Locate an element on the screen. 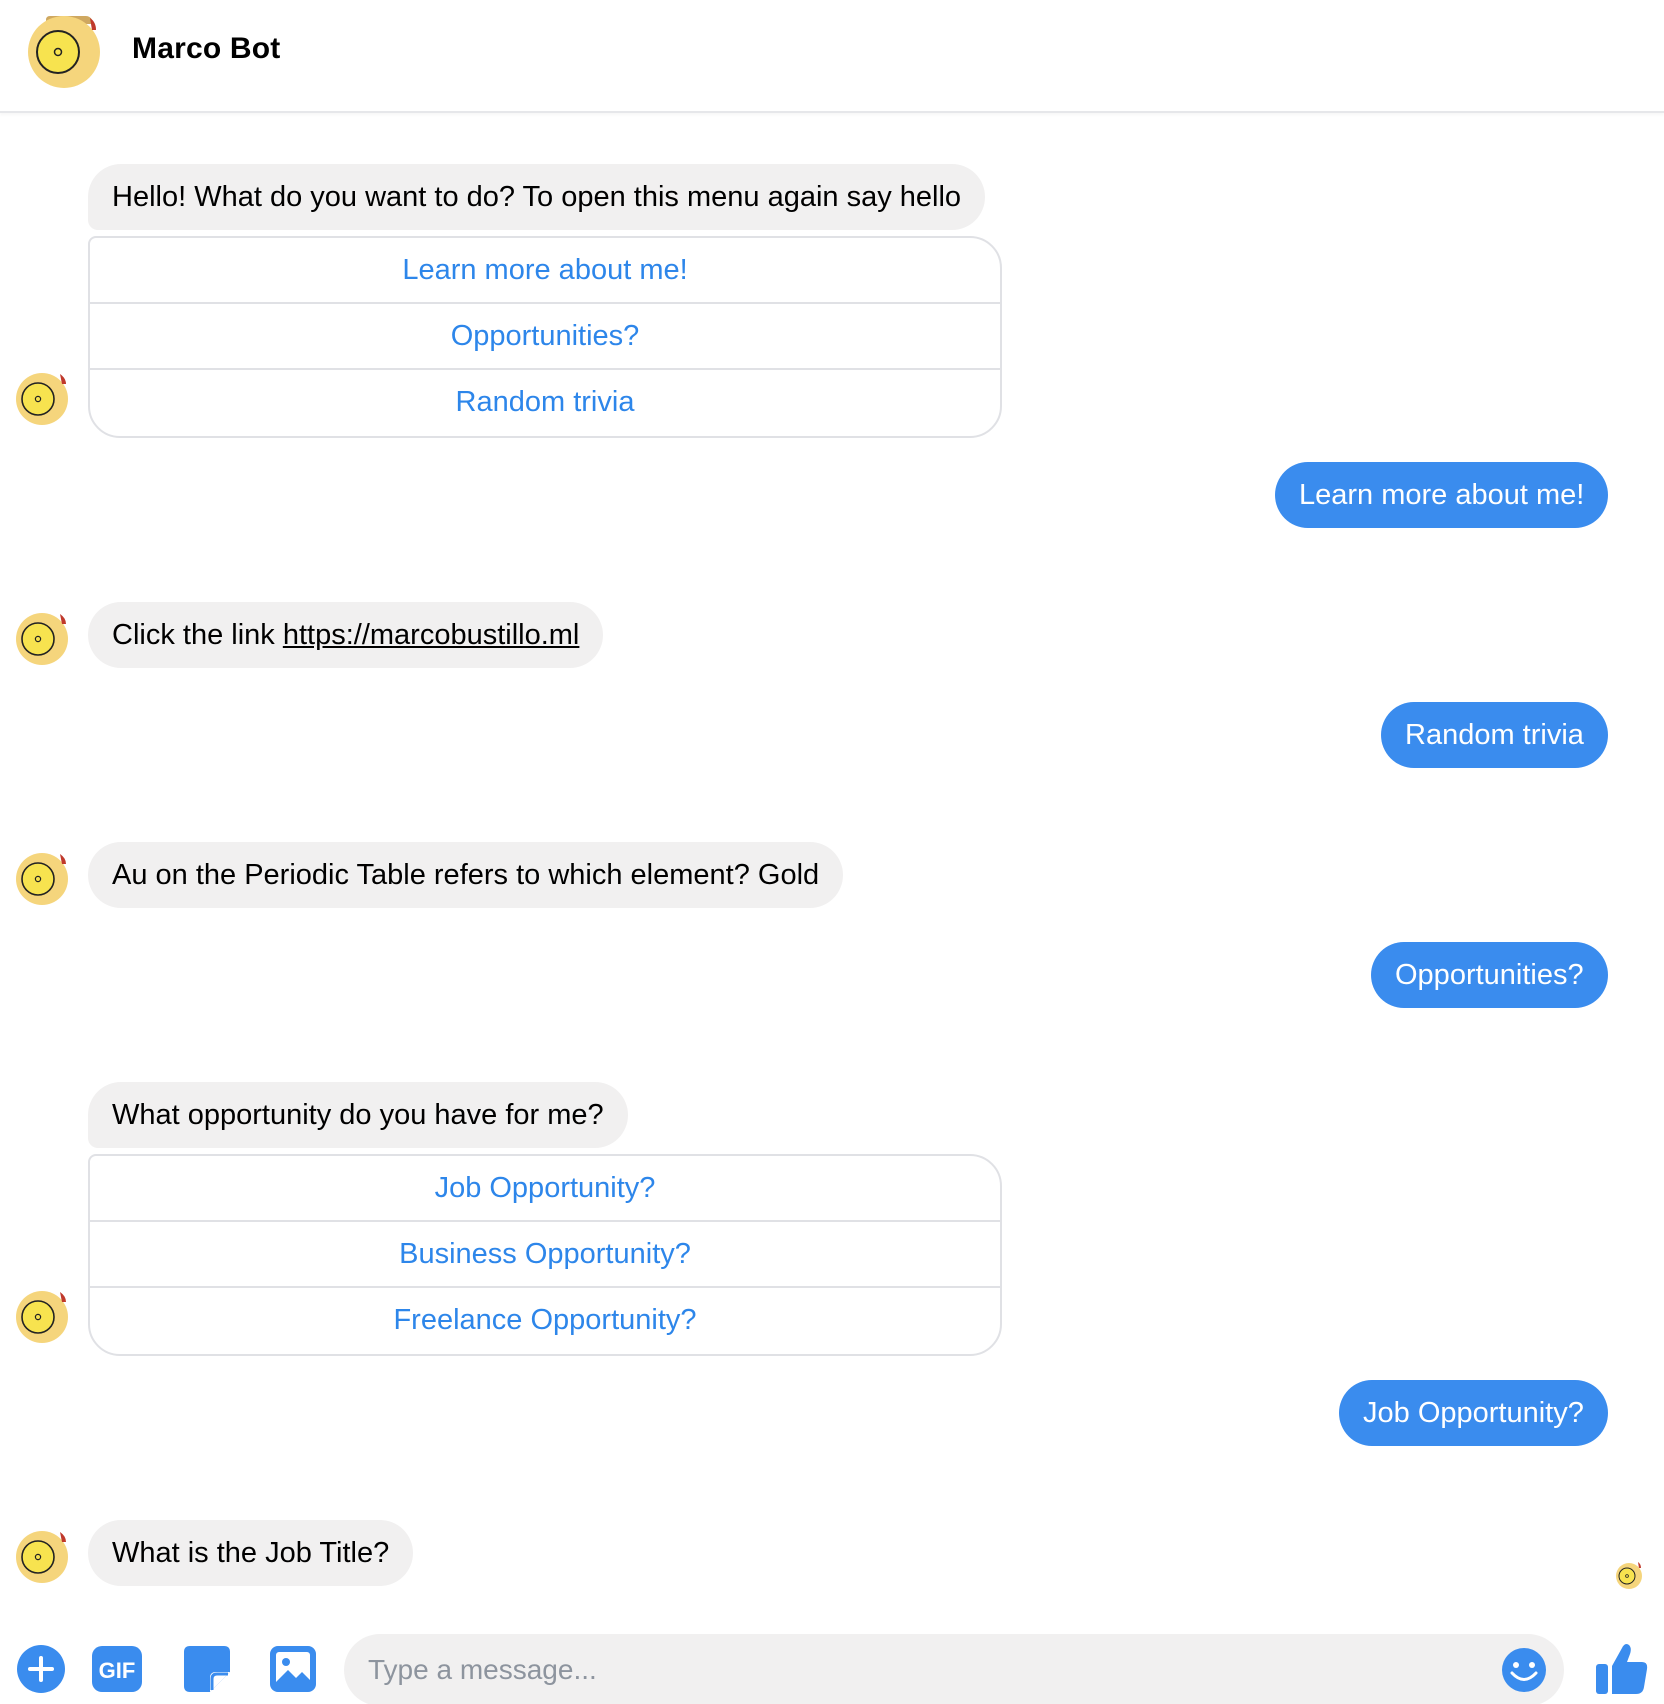 The image size is (1664, 1704). bot-message: What is the Job Title? is located at coordinates (251, 1553).